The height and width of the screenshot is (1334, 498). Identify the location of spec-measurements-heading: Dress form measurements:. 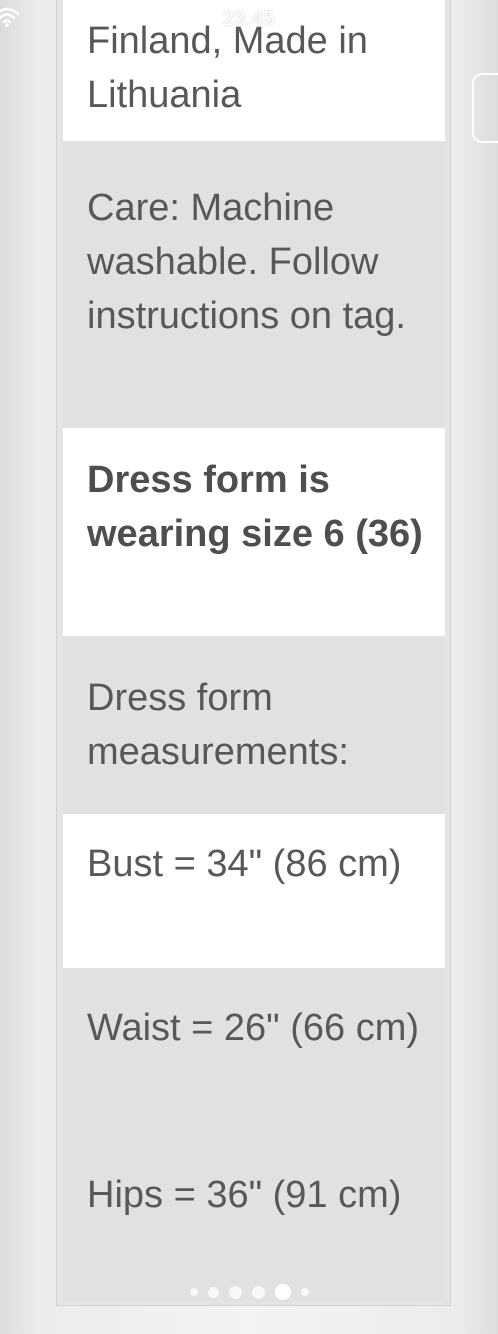
(254, 725).